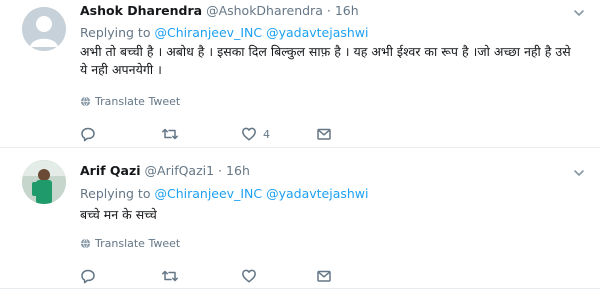 The width and height of the screenshot is (600, 304). Describe the element at coordinates (110, 170) in the screenshot. I see `display-name: Arif Qazi` at that location.